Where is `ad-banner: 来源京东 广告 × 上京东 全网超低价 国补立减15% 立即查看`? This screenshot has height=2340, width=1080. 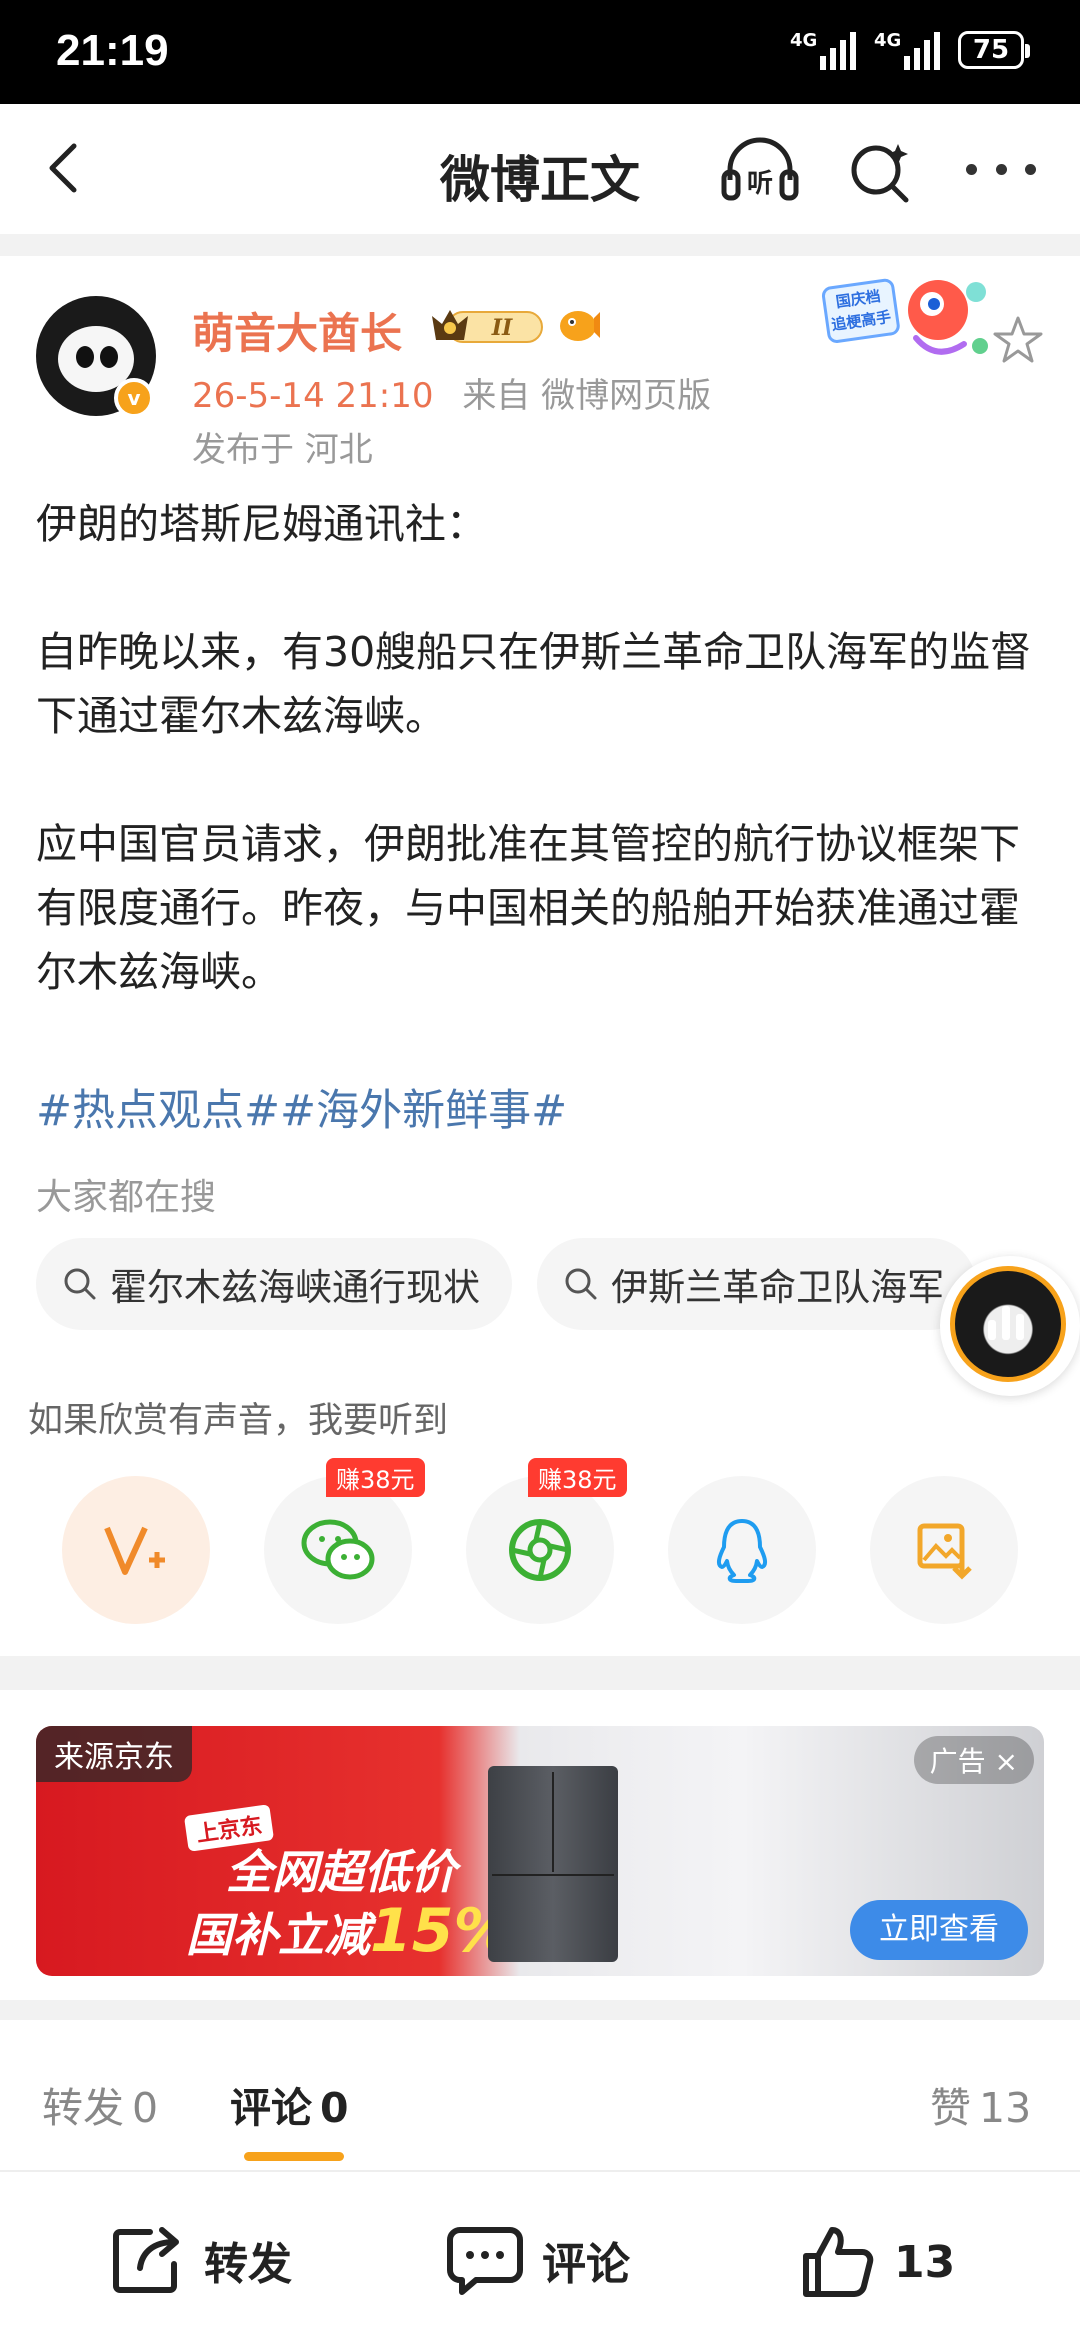 ad-banner: 来源京东 广告 × 上京东 全网超低价 国补立减15% 立即查看 is located at coordinates (540, 1851).